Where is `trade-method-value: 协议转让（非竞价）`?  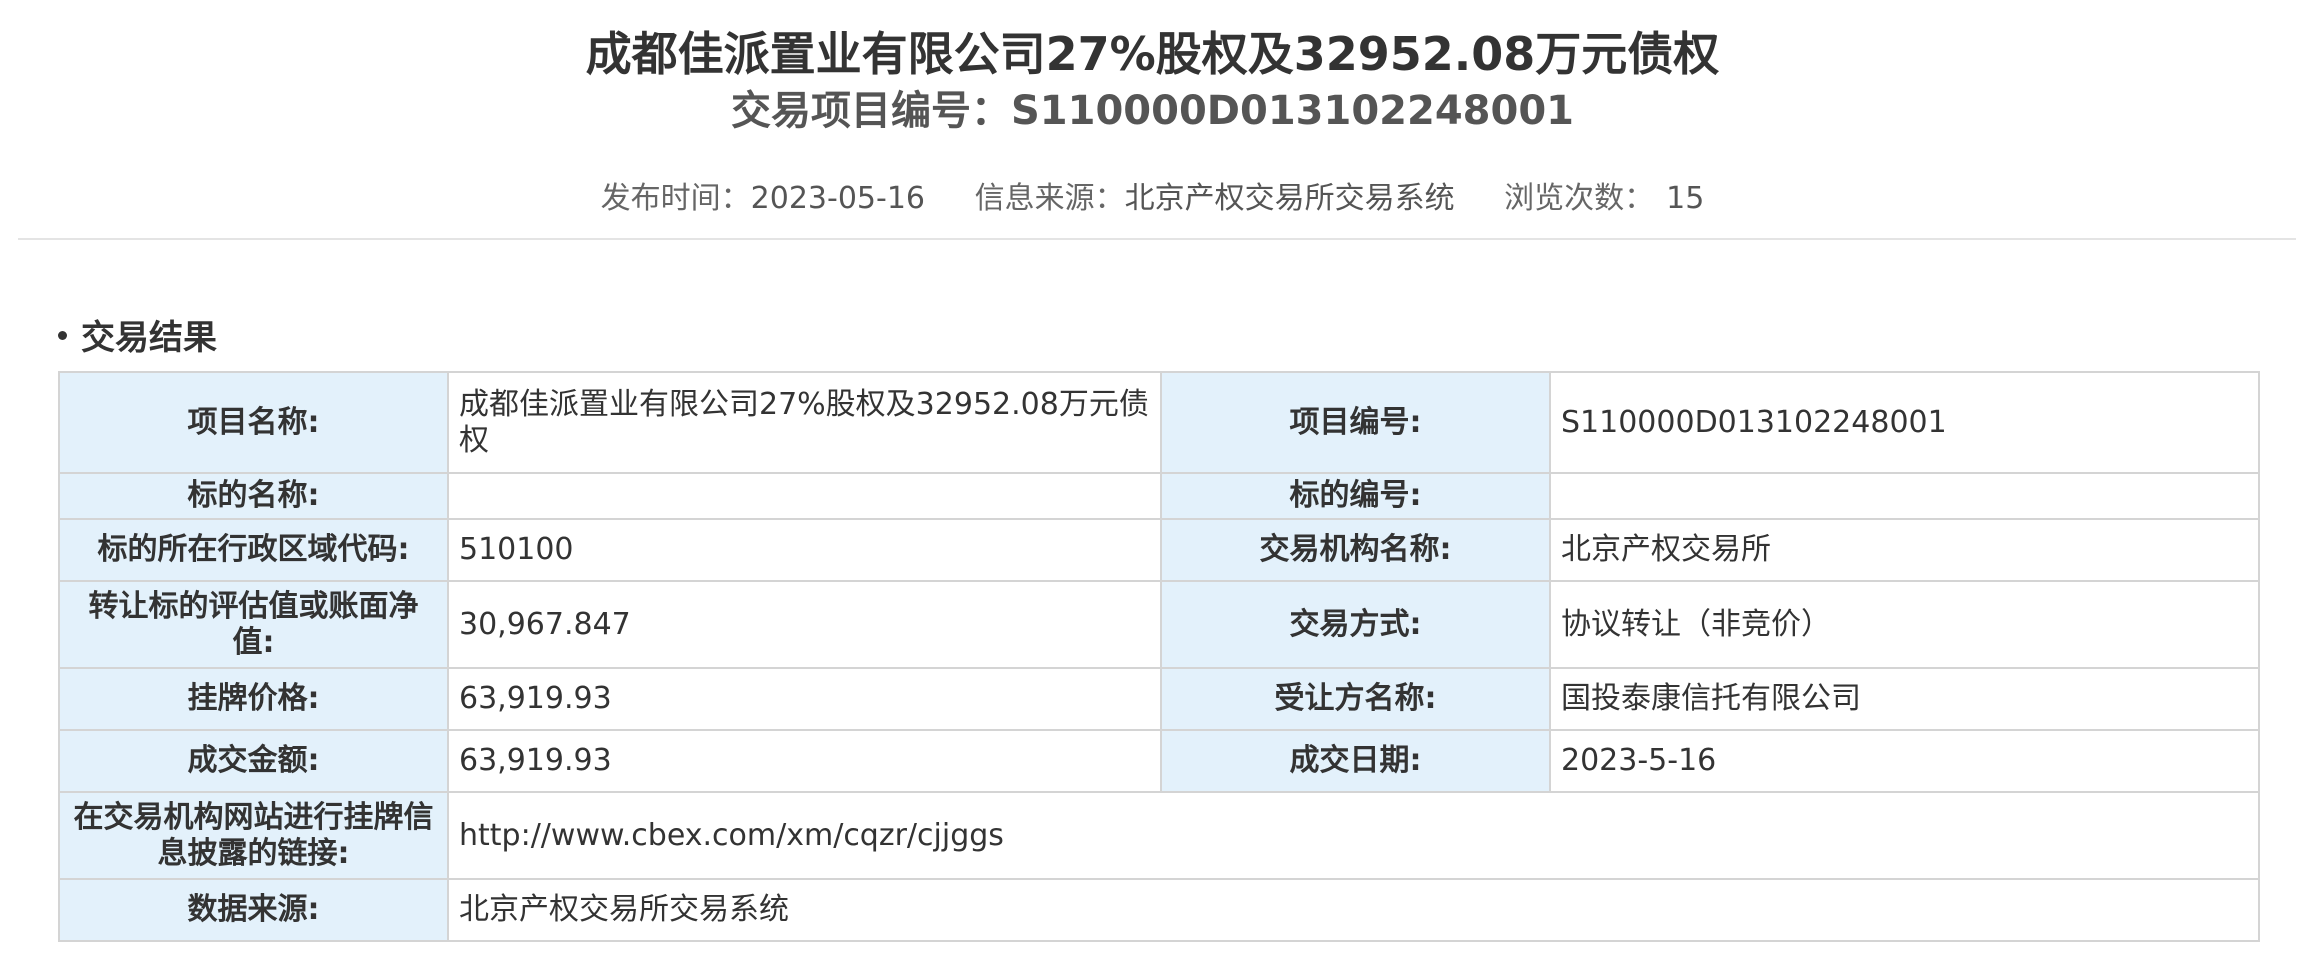
trade-method-value: 协议转让（非竞价） is located at coordinates (1904, 624).